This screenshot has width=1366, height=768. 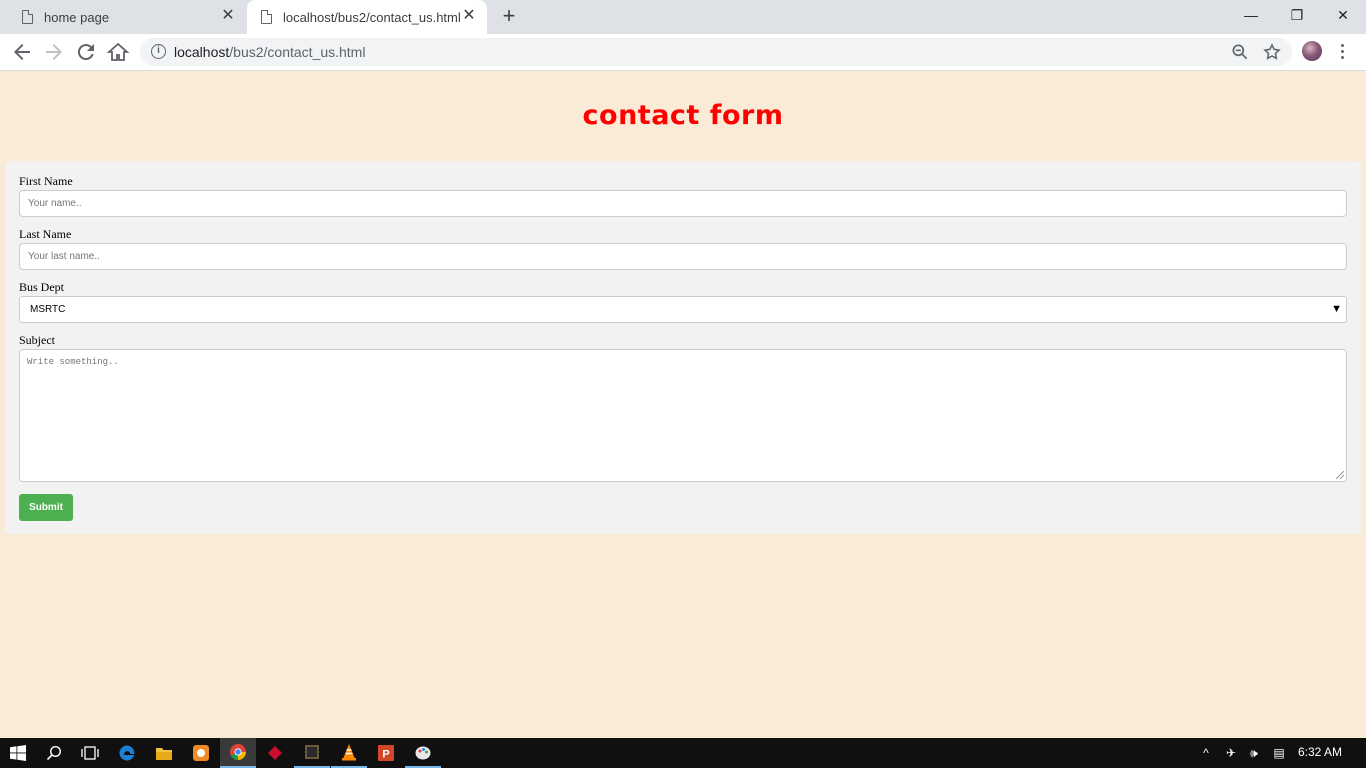 I want to click on bus-dept-selected-value: MSRTC, so click(x=48, y=309).